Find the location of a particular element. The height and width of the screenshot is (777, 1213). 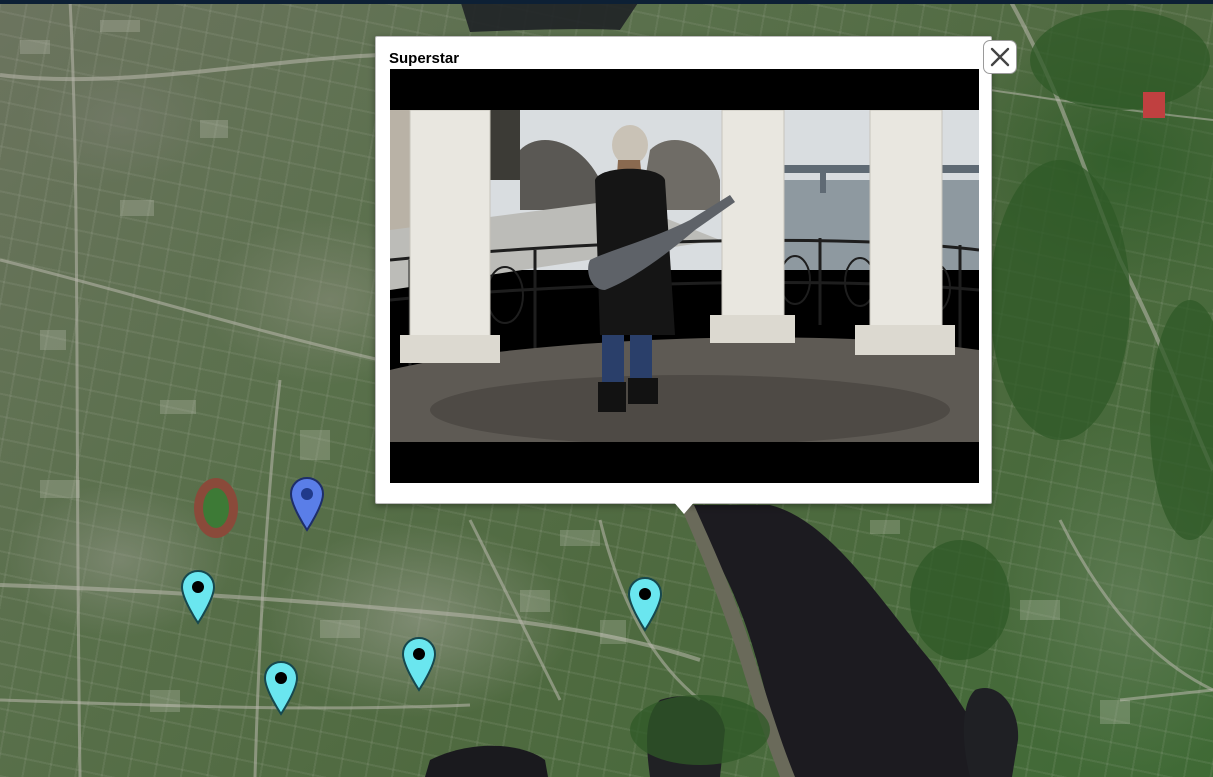

close-icon is located at coordinates (1000, 57).